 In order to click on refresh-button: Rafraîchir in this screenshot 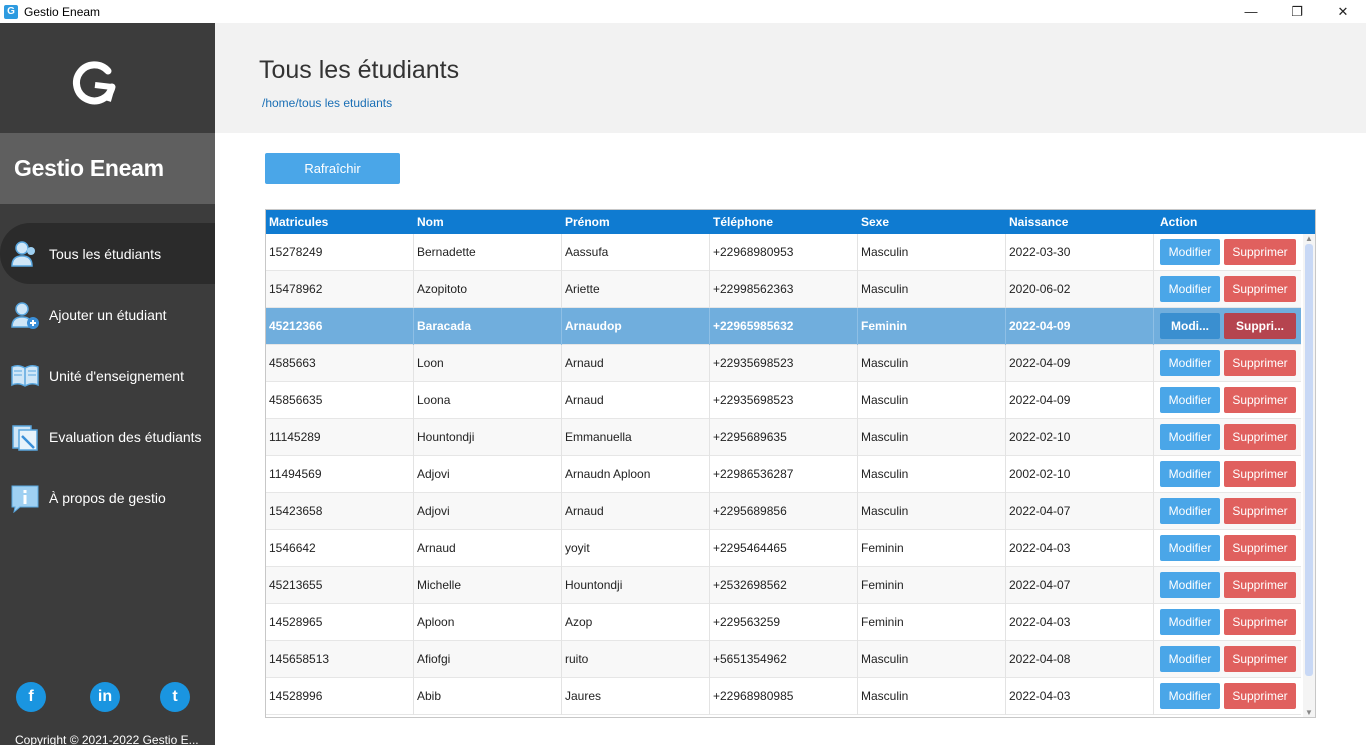, I will do `click(332, 168)`.